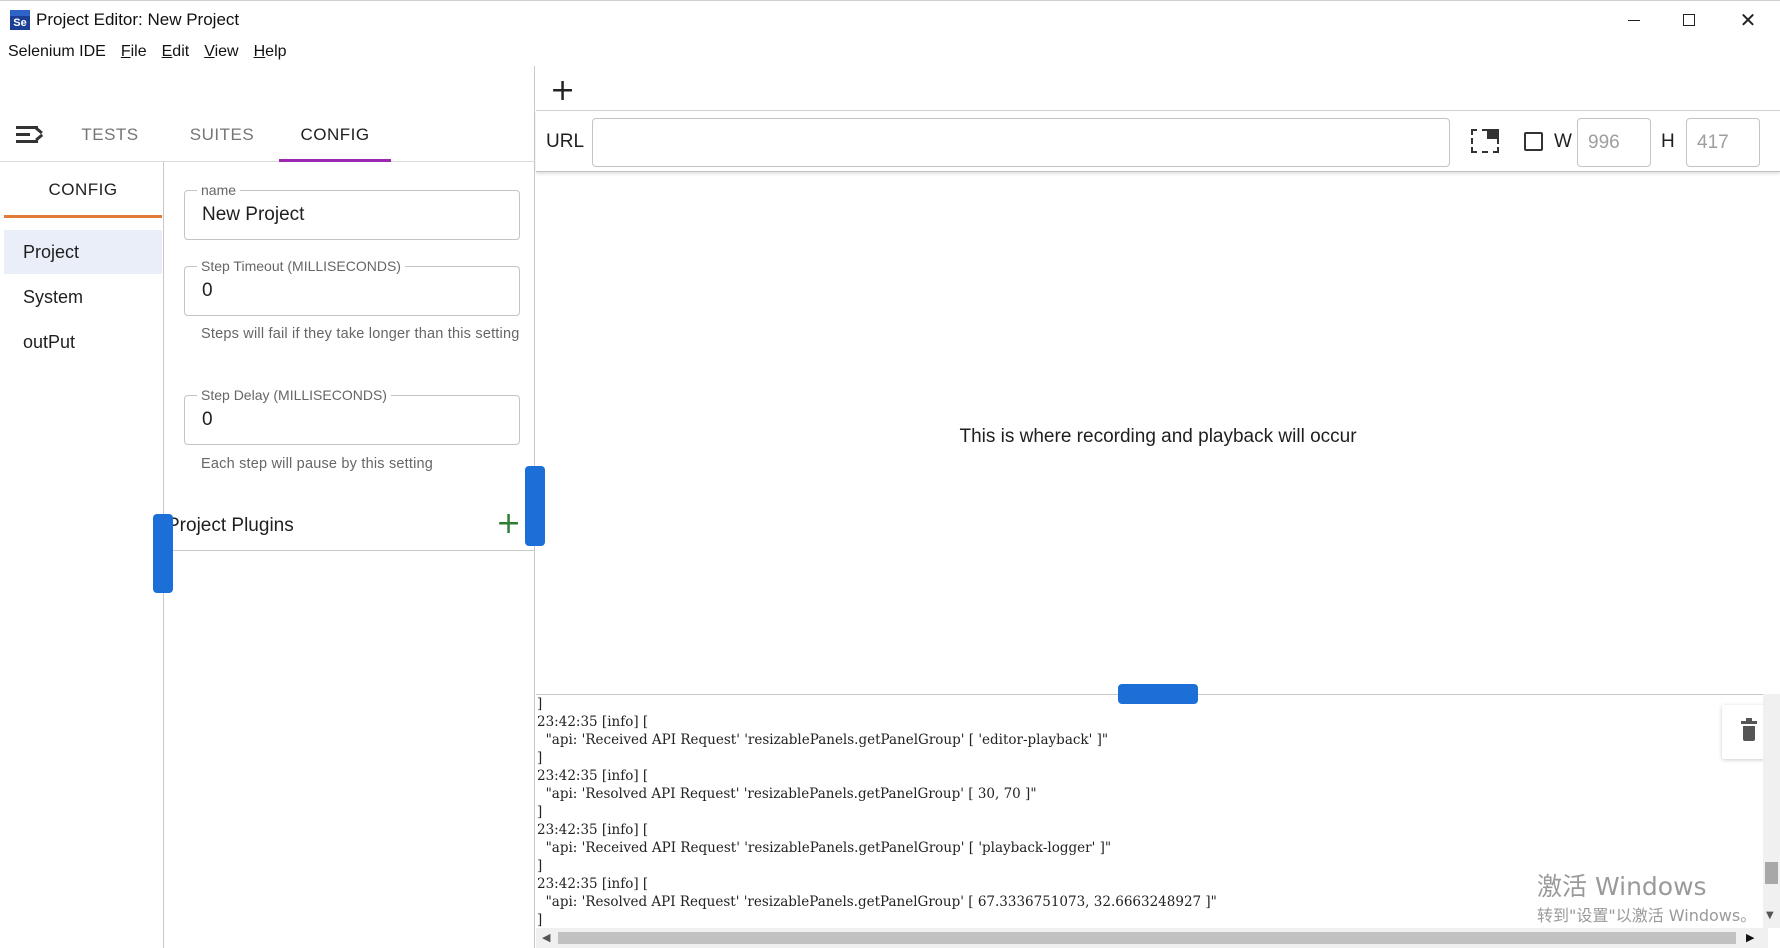 This screenshot has height=948, width=1780. Describe the element at coordinates (1668, 141) in the screenshot. I see `height-label: H` at that location.